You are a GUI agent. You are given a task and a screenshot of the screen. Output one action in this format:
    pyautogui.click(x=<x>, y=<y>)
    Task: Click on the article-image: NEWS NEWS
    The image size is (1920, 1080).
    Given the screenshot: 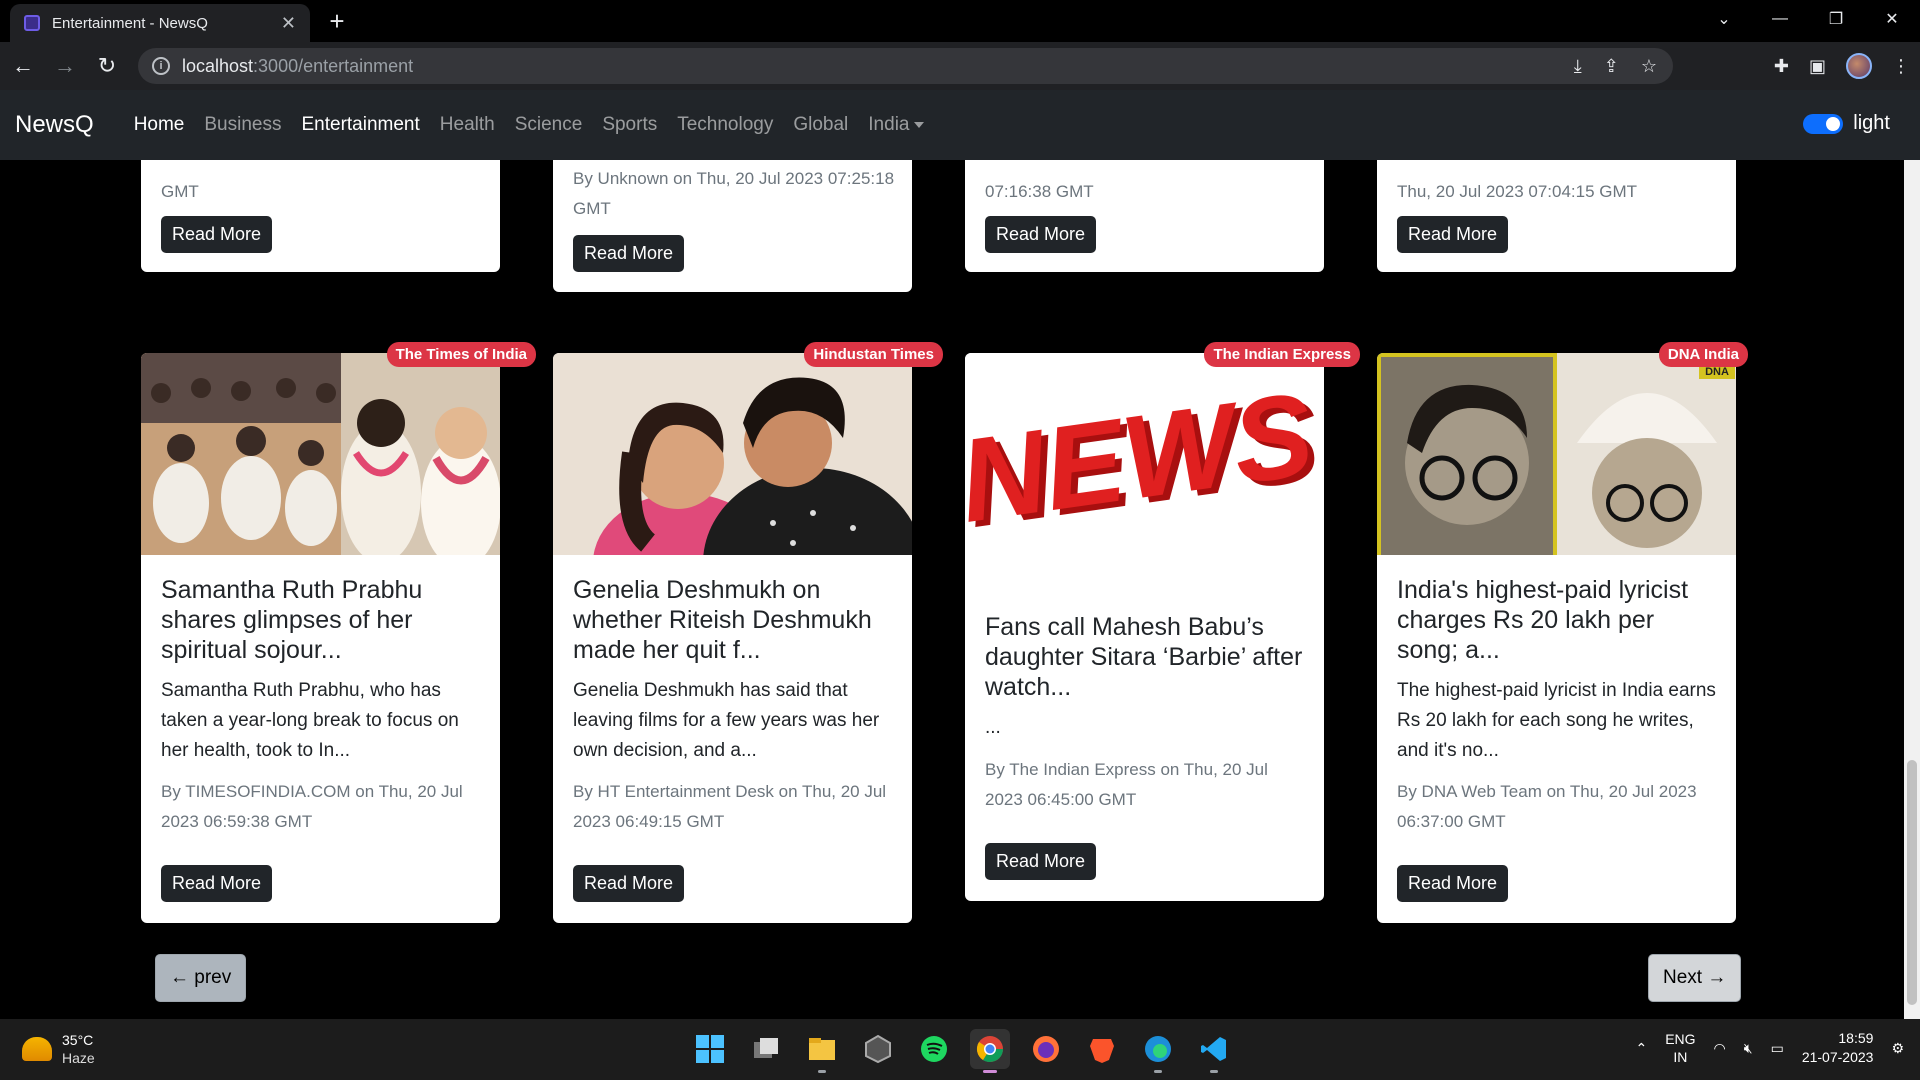 What is the action you would take?
    pyautogui.click(x=1144, y=454)
    